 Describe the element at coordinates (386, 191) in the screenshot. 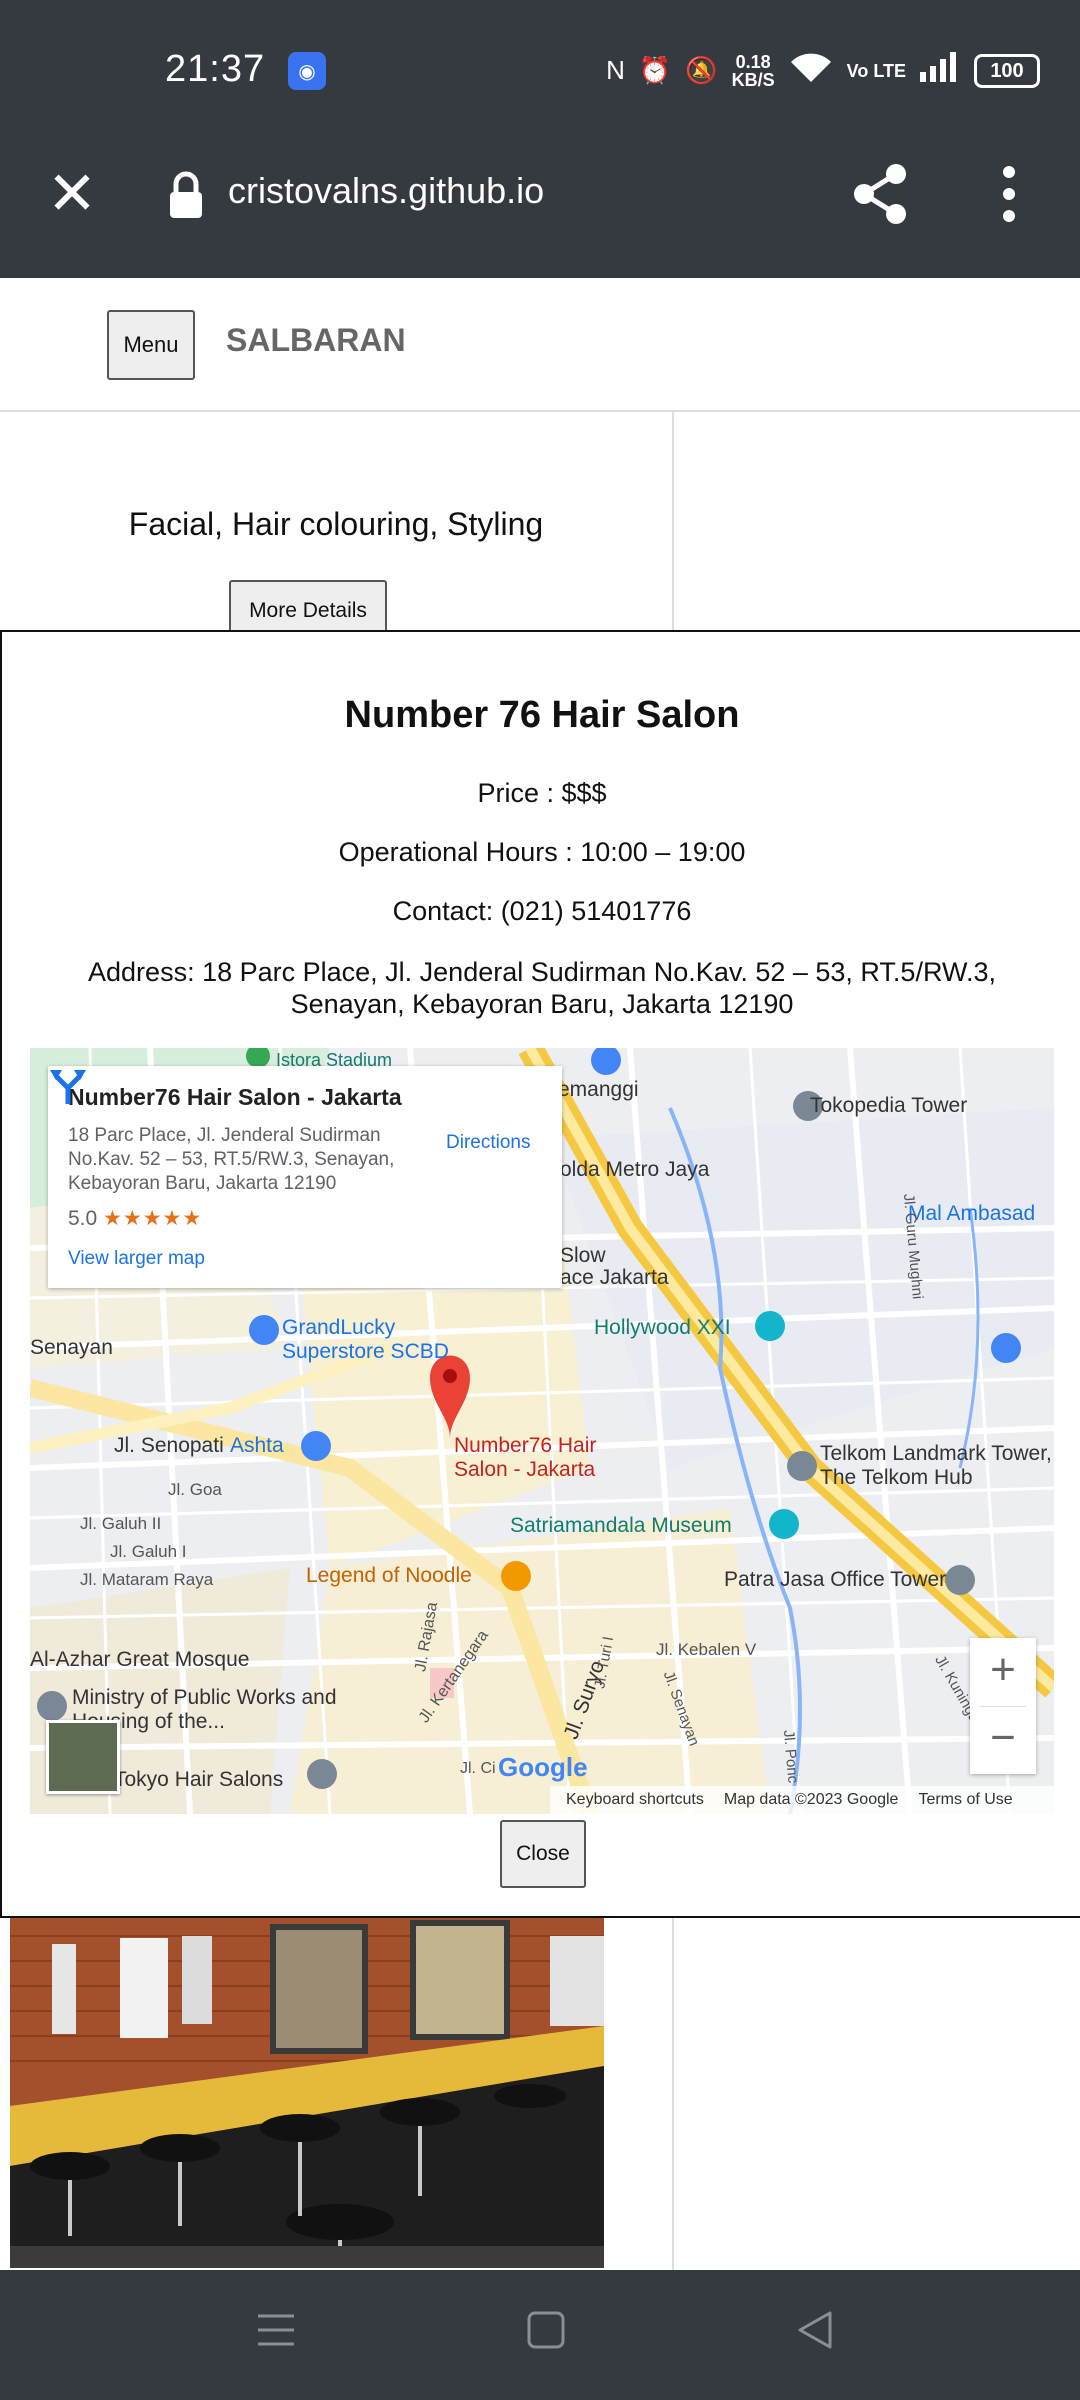

I see `url-text: cristovalns.github.io` at that location.